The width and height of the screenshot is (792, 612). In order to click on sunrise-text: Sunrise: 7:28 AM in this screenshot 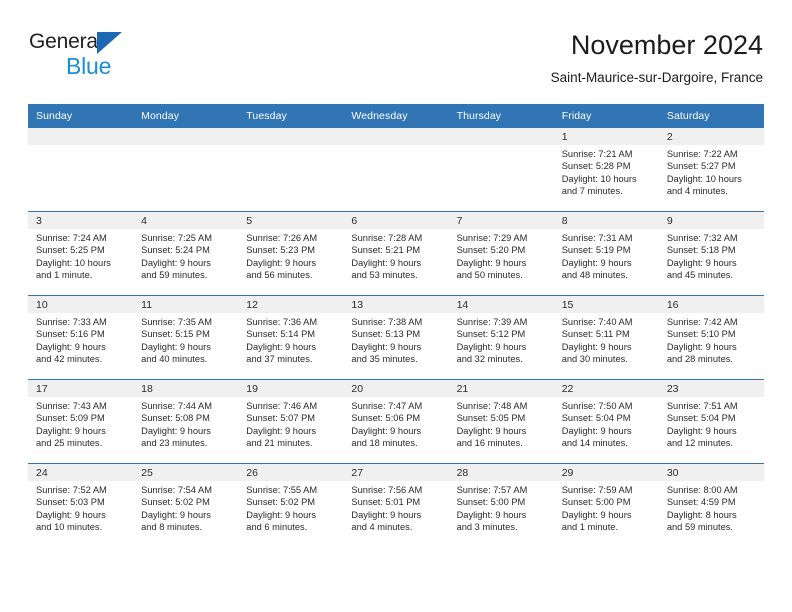, I will do `click(387, 238)`.